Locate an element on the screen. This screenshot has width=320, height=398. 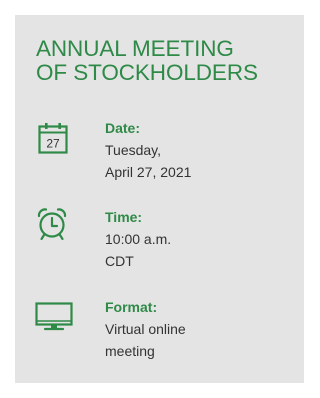
date-value-line-1: Tuesday, is located at coordinates (133, 150).